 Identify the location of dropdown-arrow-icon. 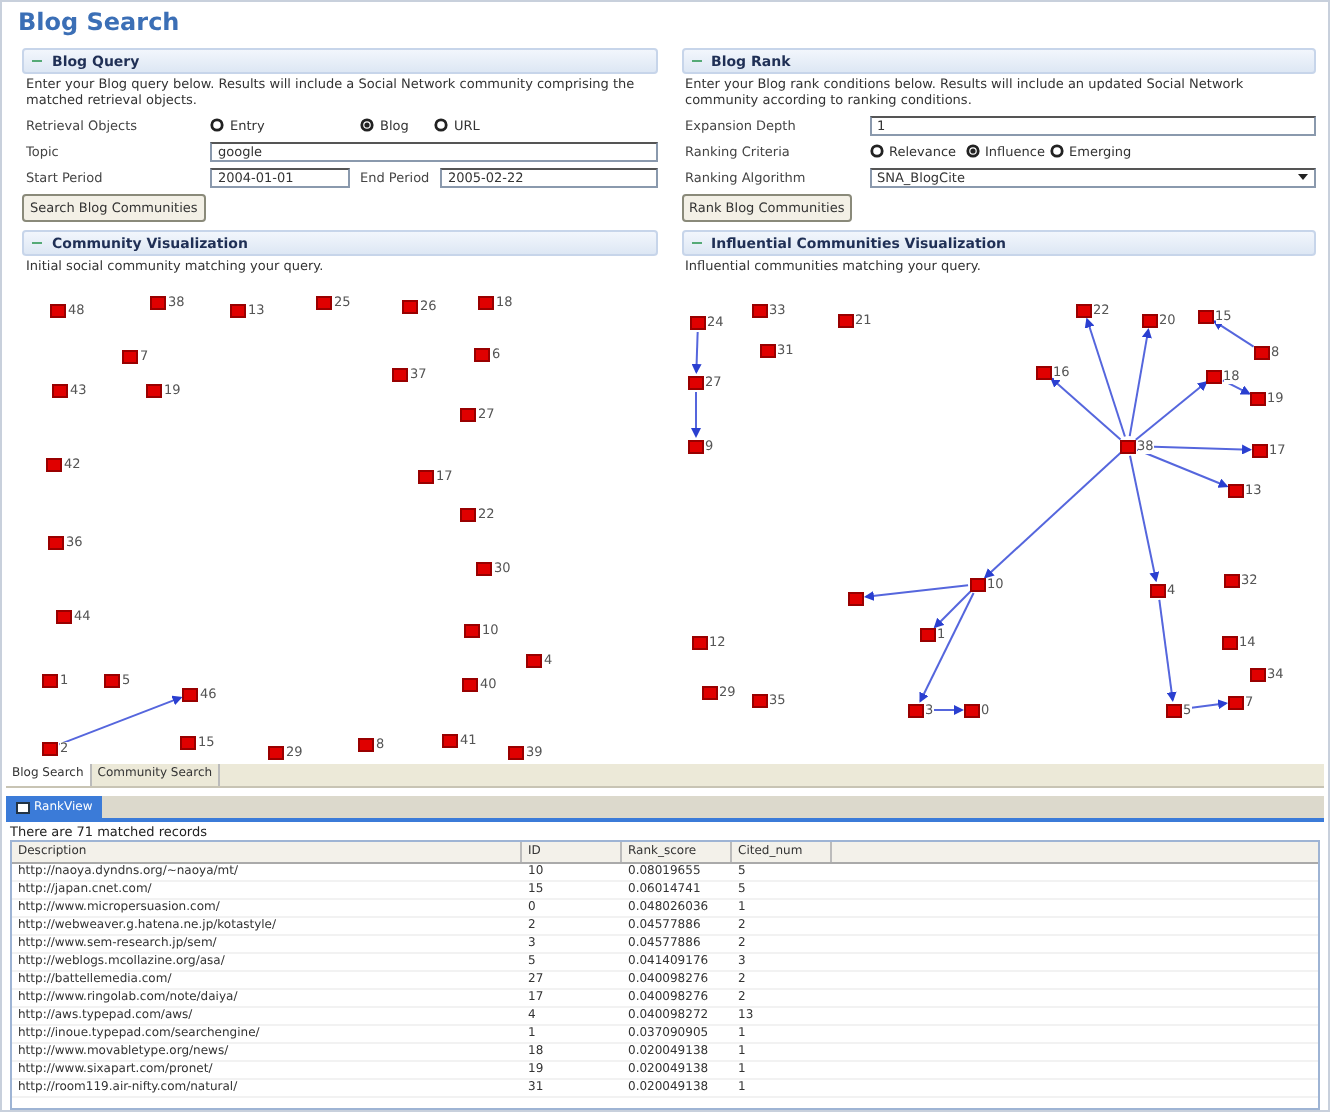
(1303, 177).